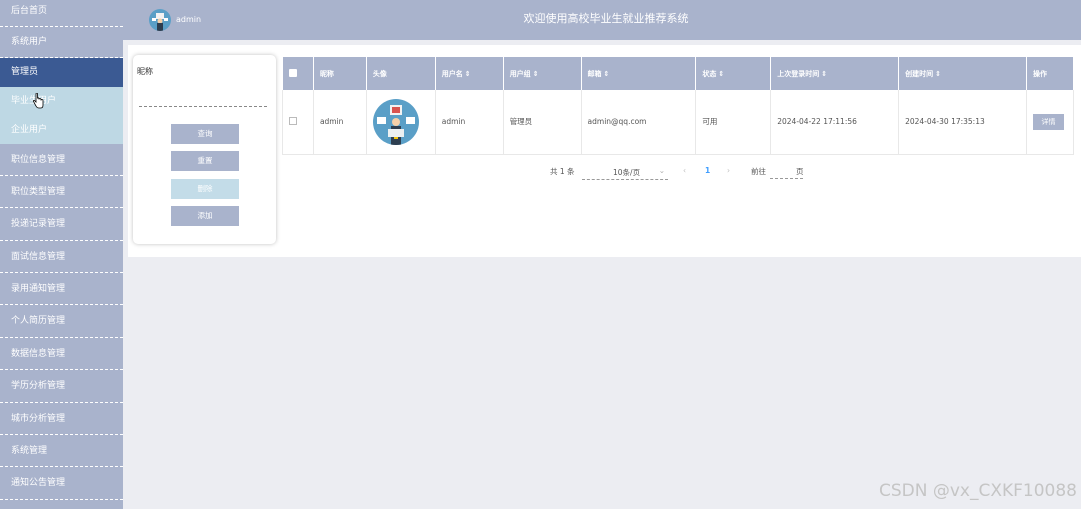  What do you see at coordinates (379, 73) in the screenshot?
I see `col-avatar-label: 头像` at bounding box center [379, 73].